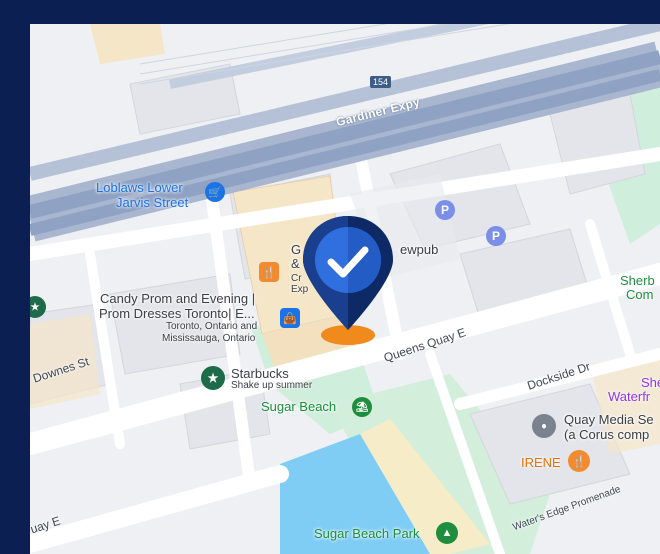 The image size is (660, 554). Describe the element at coordinates (637, 280) in the screenshot. I see `sherbourne-label-line1: Sherb` at that location.